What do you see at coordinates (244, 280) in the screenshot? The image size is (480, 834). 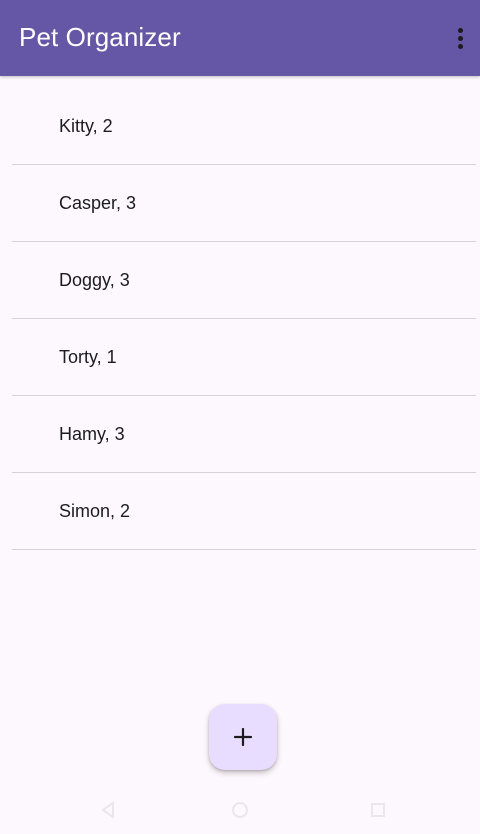 I see `list-item: Doggy, 3` at bounding box center [244, 280].